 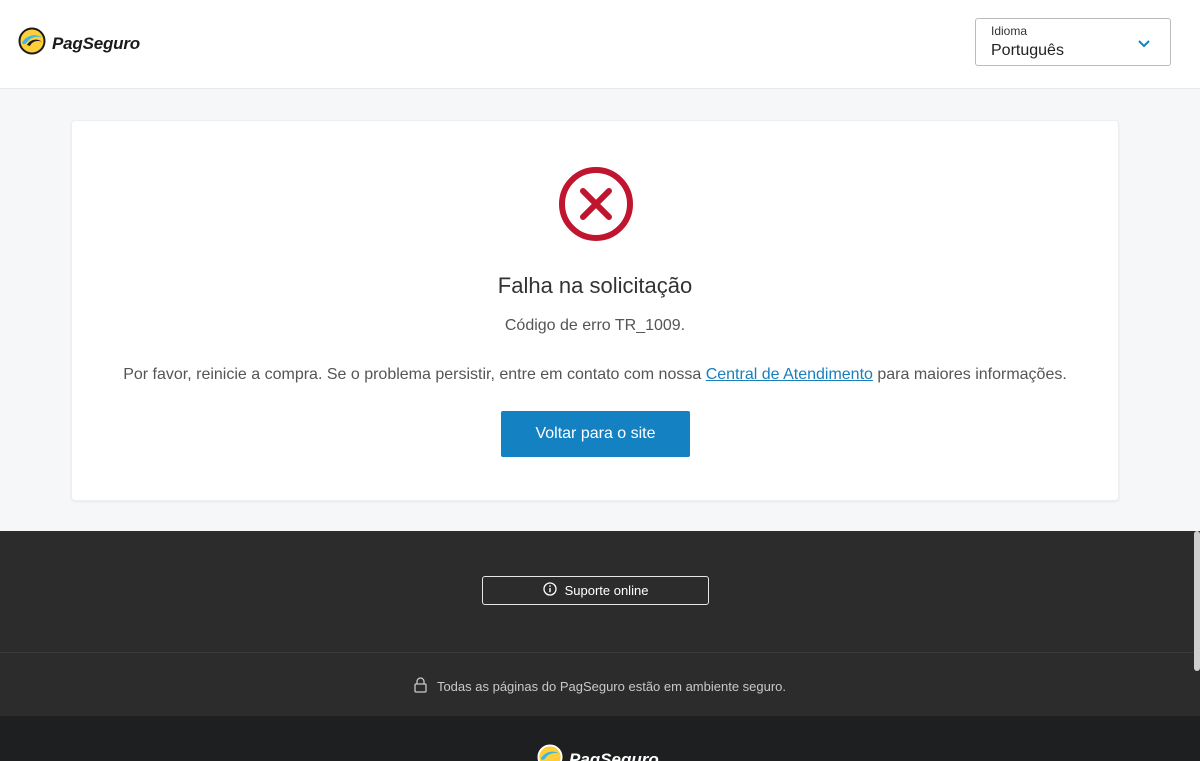 What do you see at coordinates (969, 374) in the screenshot?
I see `message-text-after: para maiores informações.` at bounding box center [969, 374].